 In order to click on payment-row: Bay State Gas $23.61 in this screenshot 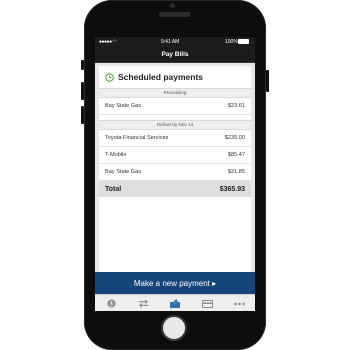, I will do `click(175, 106)`.